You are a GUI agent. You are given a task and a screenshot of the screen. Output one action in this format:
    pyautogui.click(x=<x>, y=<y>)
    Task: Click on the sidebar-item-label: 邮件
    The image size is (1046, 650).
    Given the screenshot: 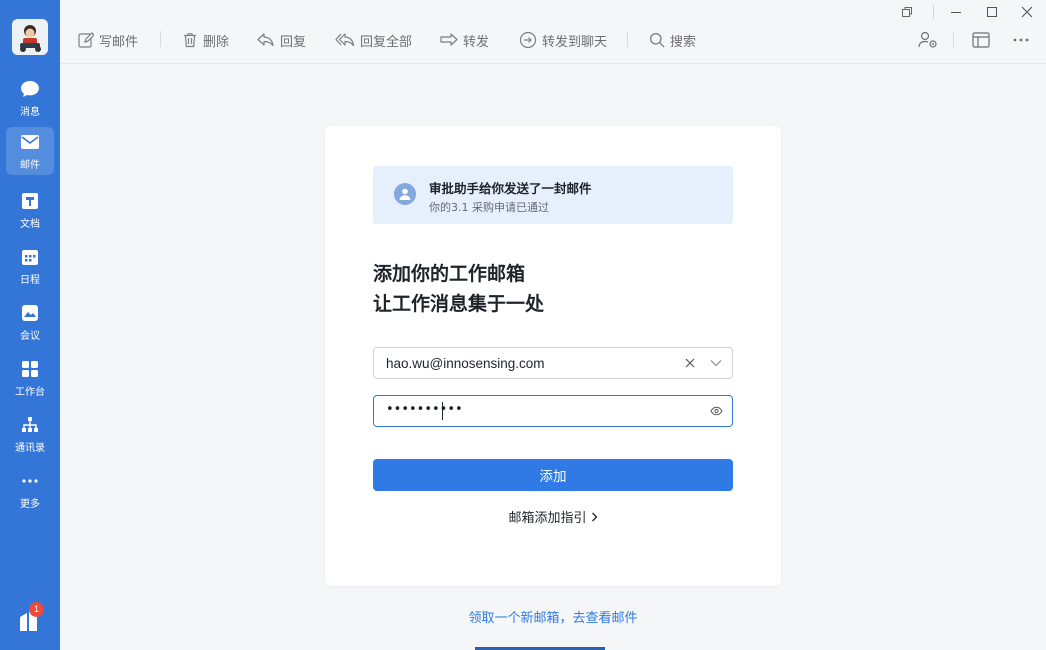 What is the action you would take?
    pyautogui.click(x=30, y=165)
    